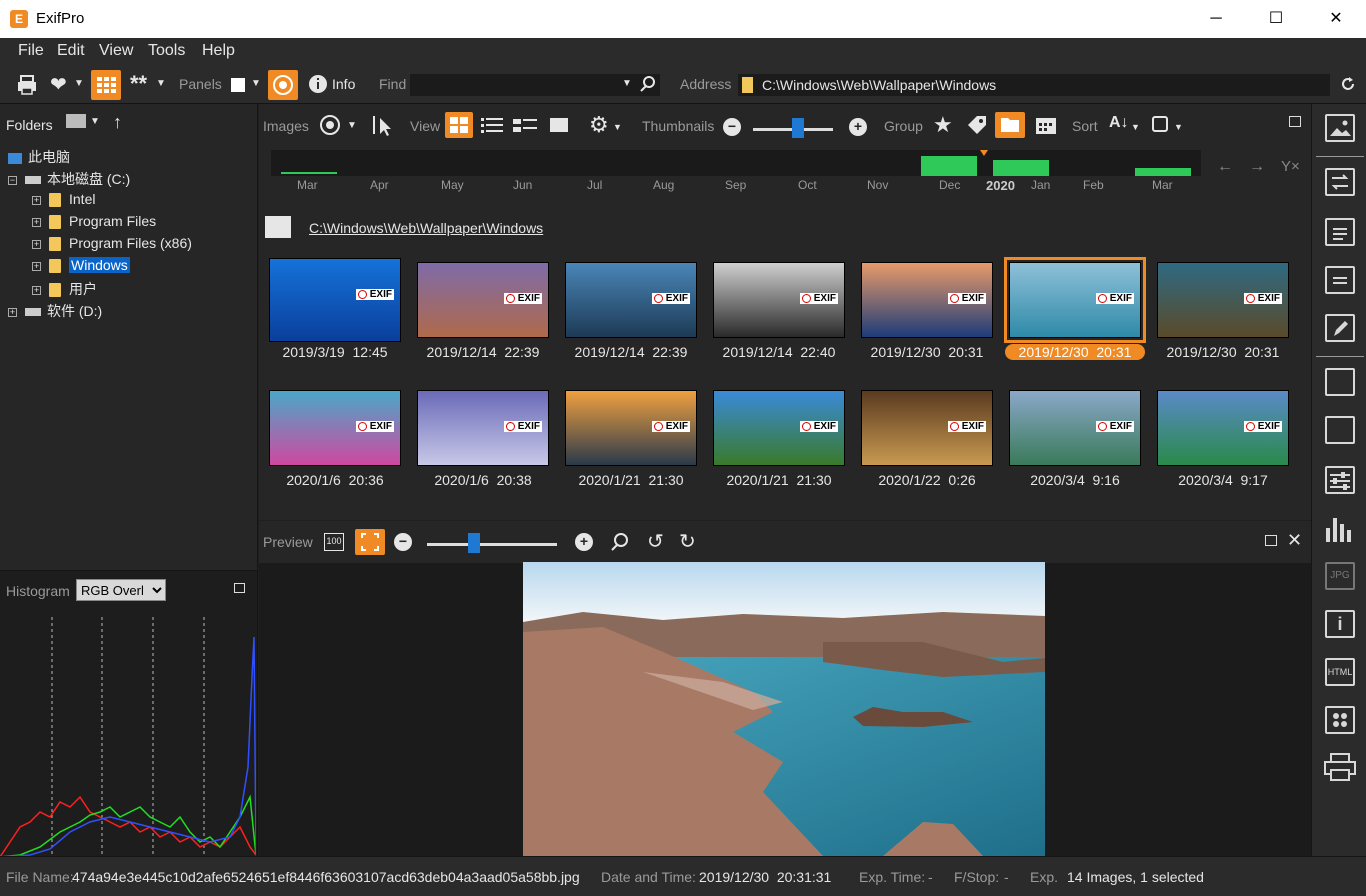  What do you see at coordinates (426, 228) in the screenshot?
I see `folder-path-link: C:\Windows\Web\Wallpaper\Windows` at bounding box center [426, 228].